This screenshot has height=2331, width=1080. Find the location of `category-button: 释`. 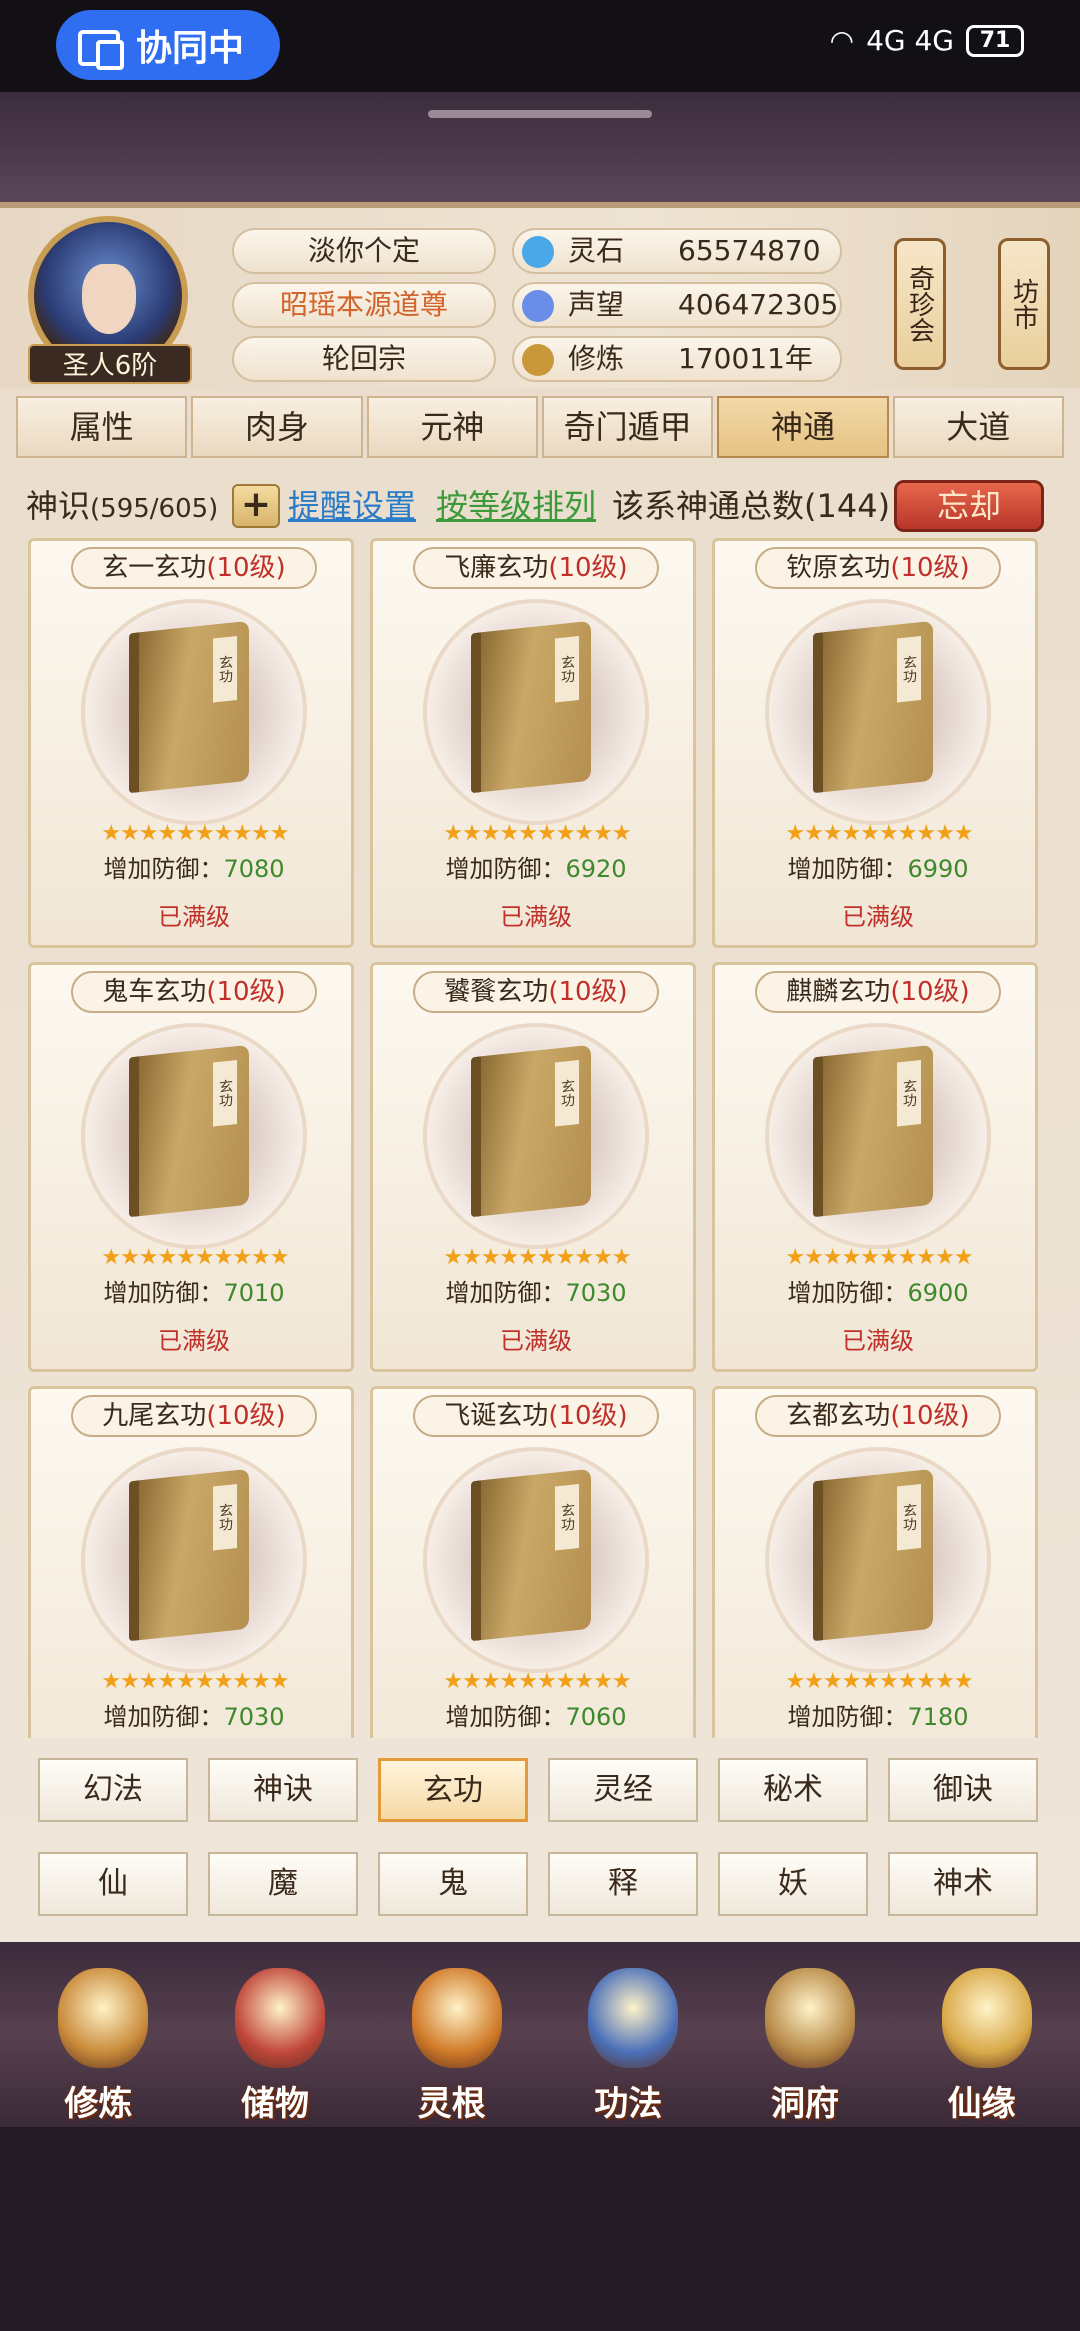

category-button: 释 is located at coordinates (623, 1884).